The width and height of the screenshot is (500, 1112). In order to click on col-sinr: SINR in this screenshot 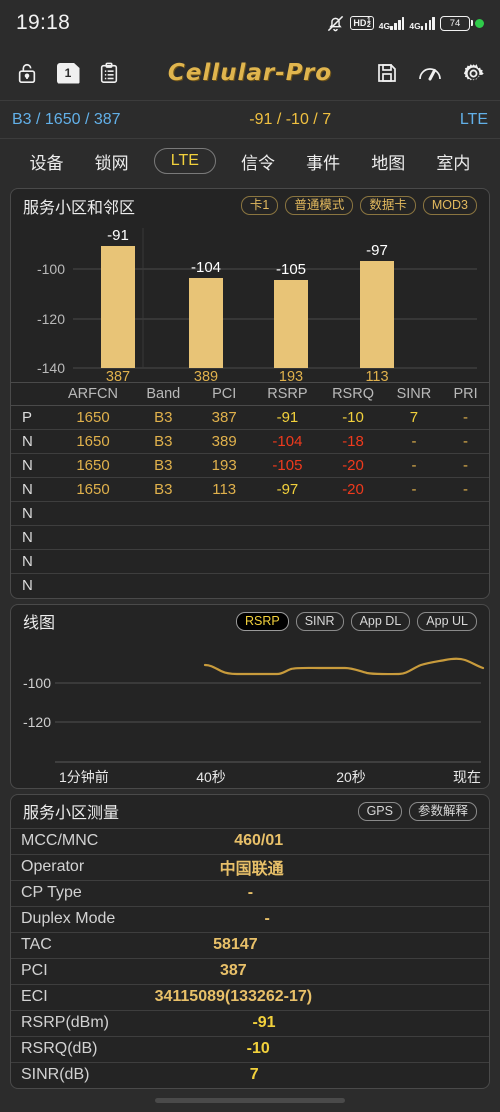, I will do `click(414, 394)`.